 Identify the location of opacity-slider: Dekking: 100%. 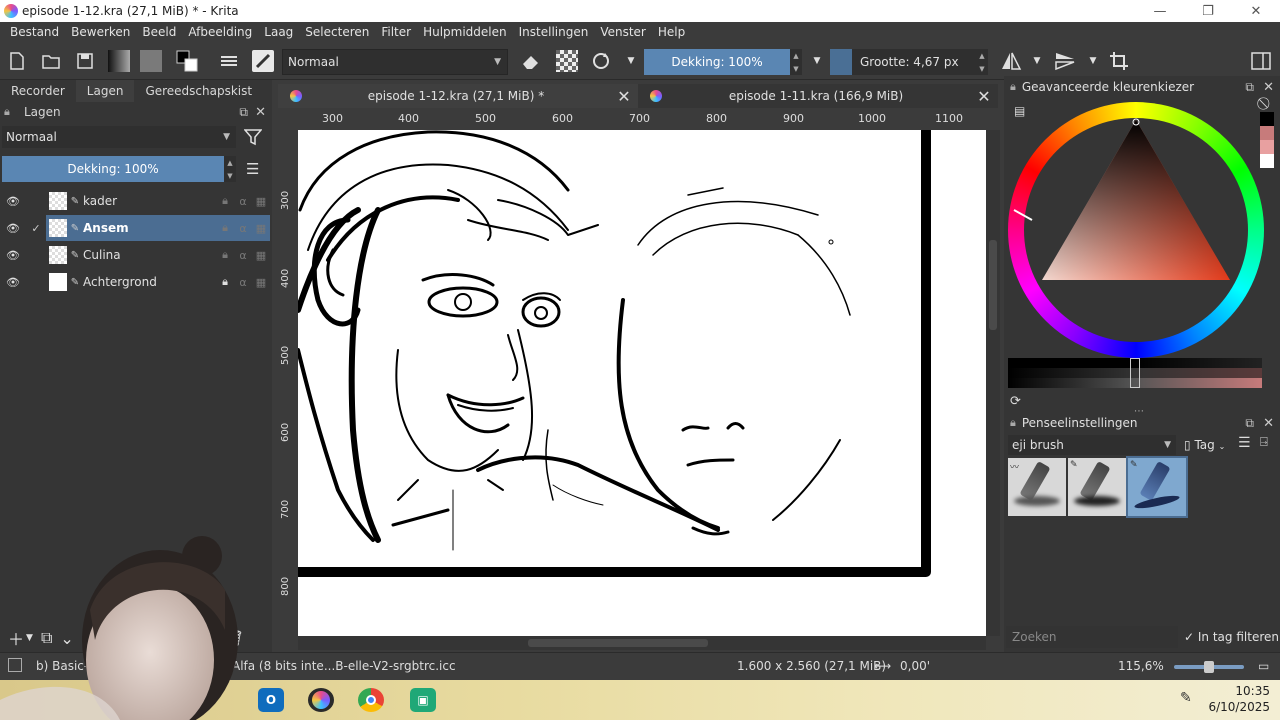
(717, 62).